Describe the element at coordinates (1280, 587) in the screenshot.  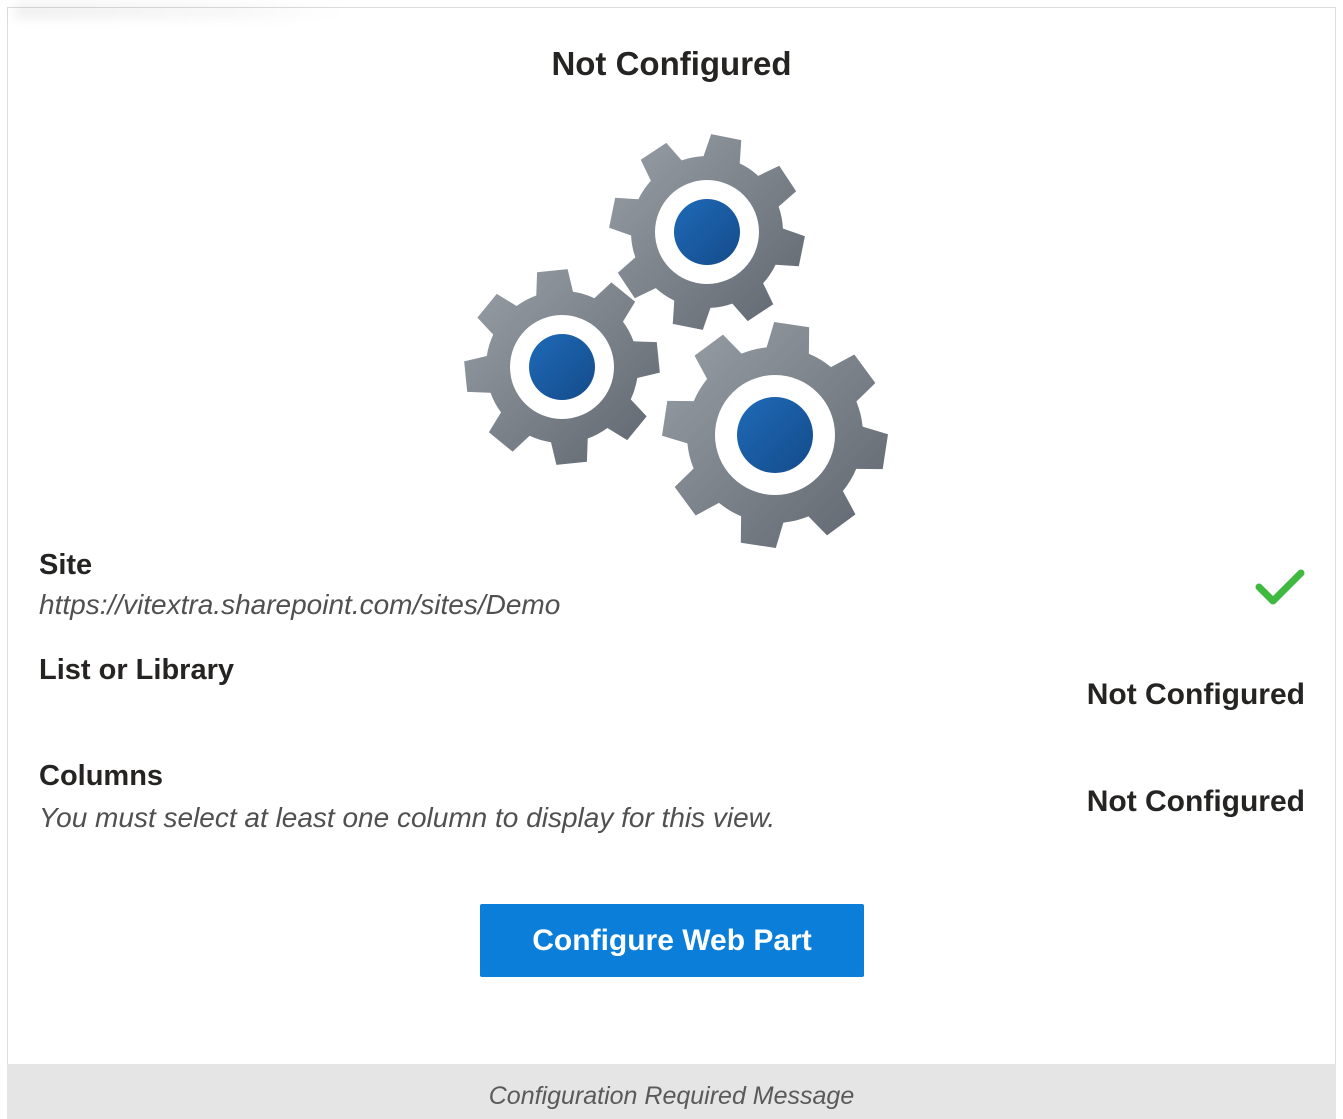
I see `check-icon` at that location.